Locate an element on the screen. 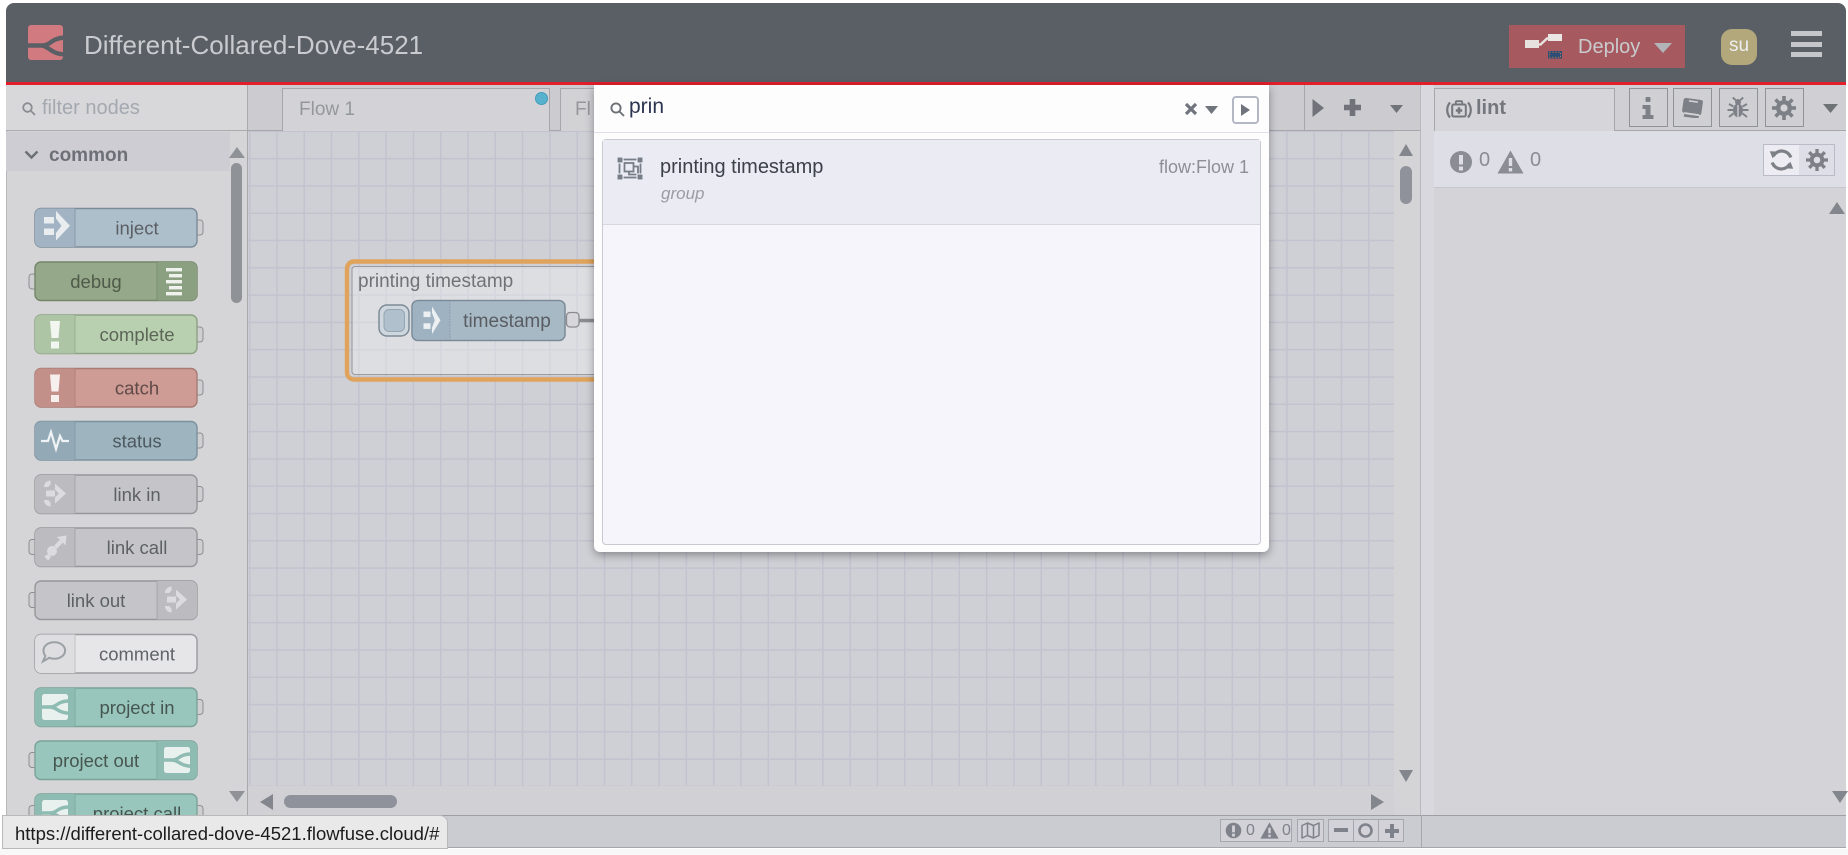 This screenshot has height=855, width=1848. svg-text: printing timestamp is located at coordinates (435, 281).